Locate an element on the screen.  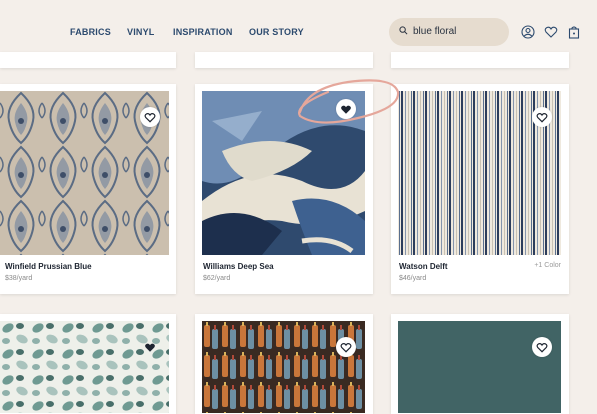
cart-icon is located at coordinates (574, 32).